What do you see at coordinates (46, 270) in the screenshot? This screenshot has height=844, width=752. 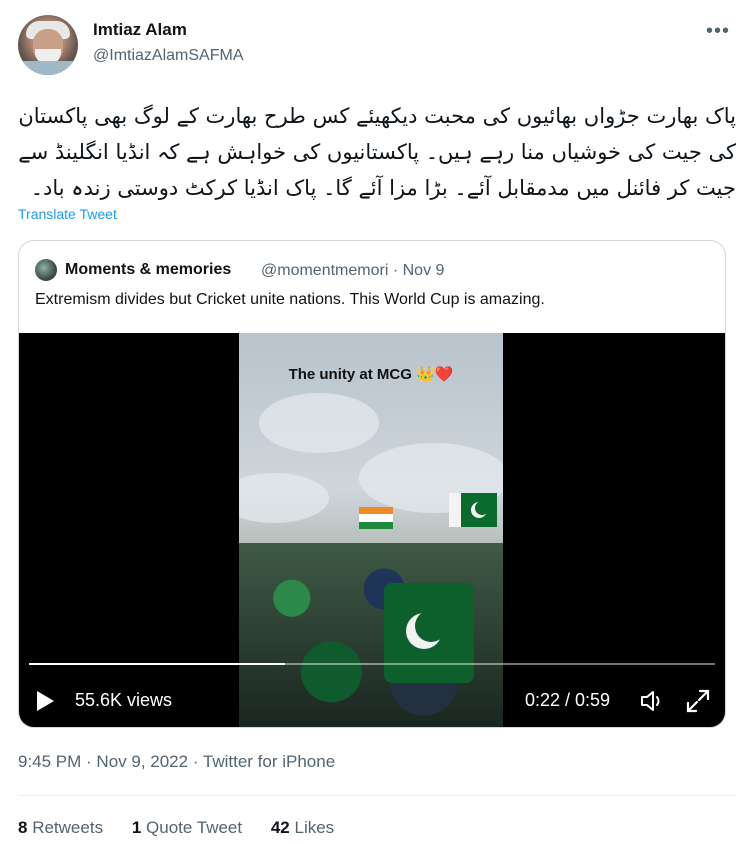 I see `quoted-author-avatar` at bounding box center [46, 270].